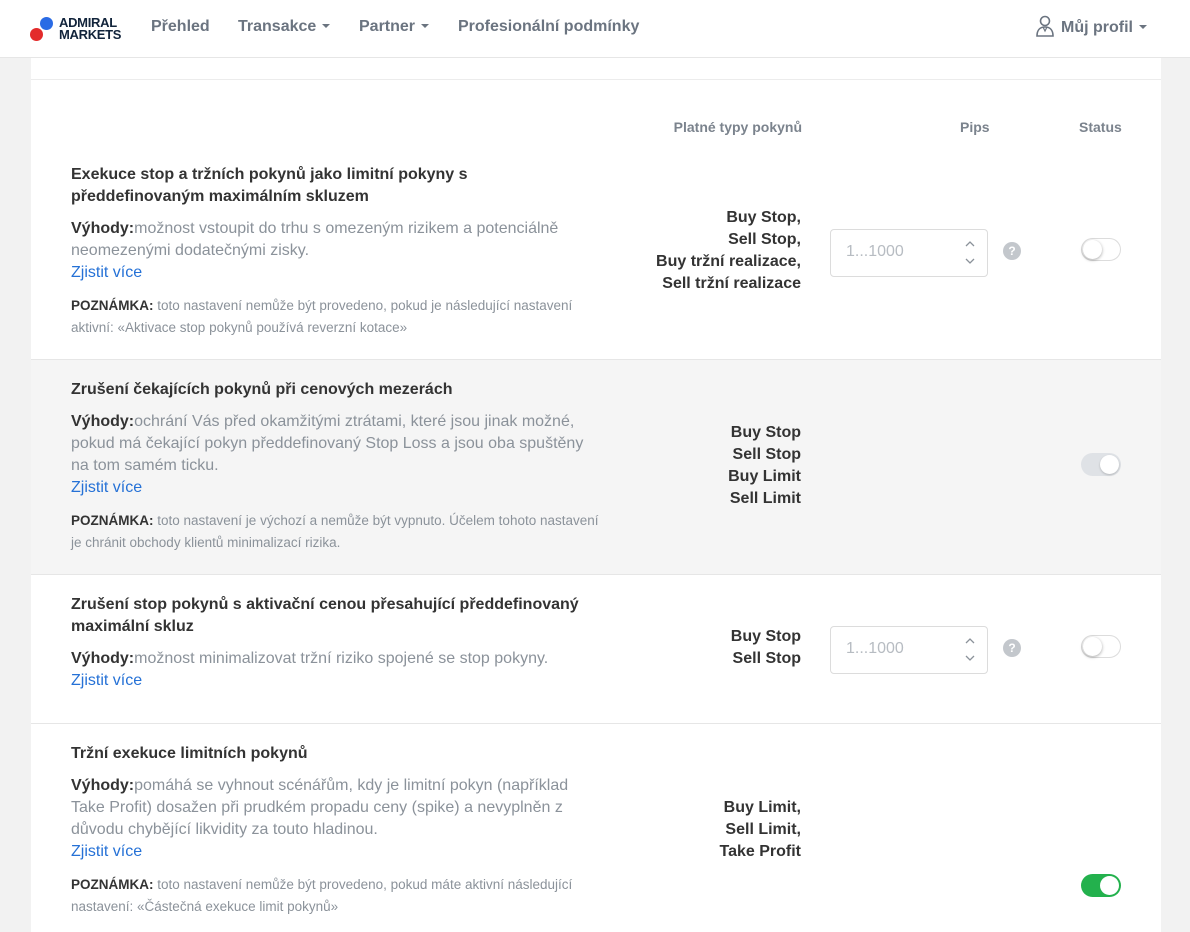 The height and width of the screenshot is (932, 1190). Describe the element at coordinates (1097, 28) in the screenshot. I see `profile-label: Můj profil` at that location.